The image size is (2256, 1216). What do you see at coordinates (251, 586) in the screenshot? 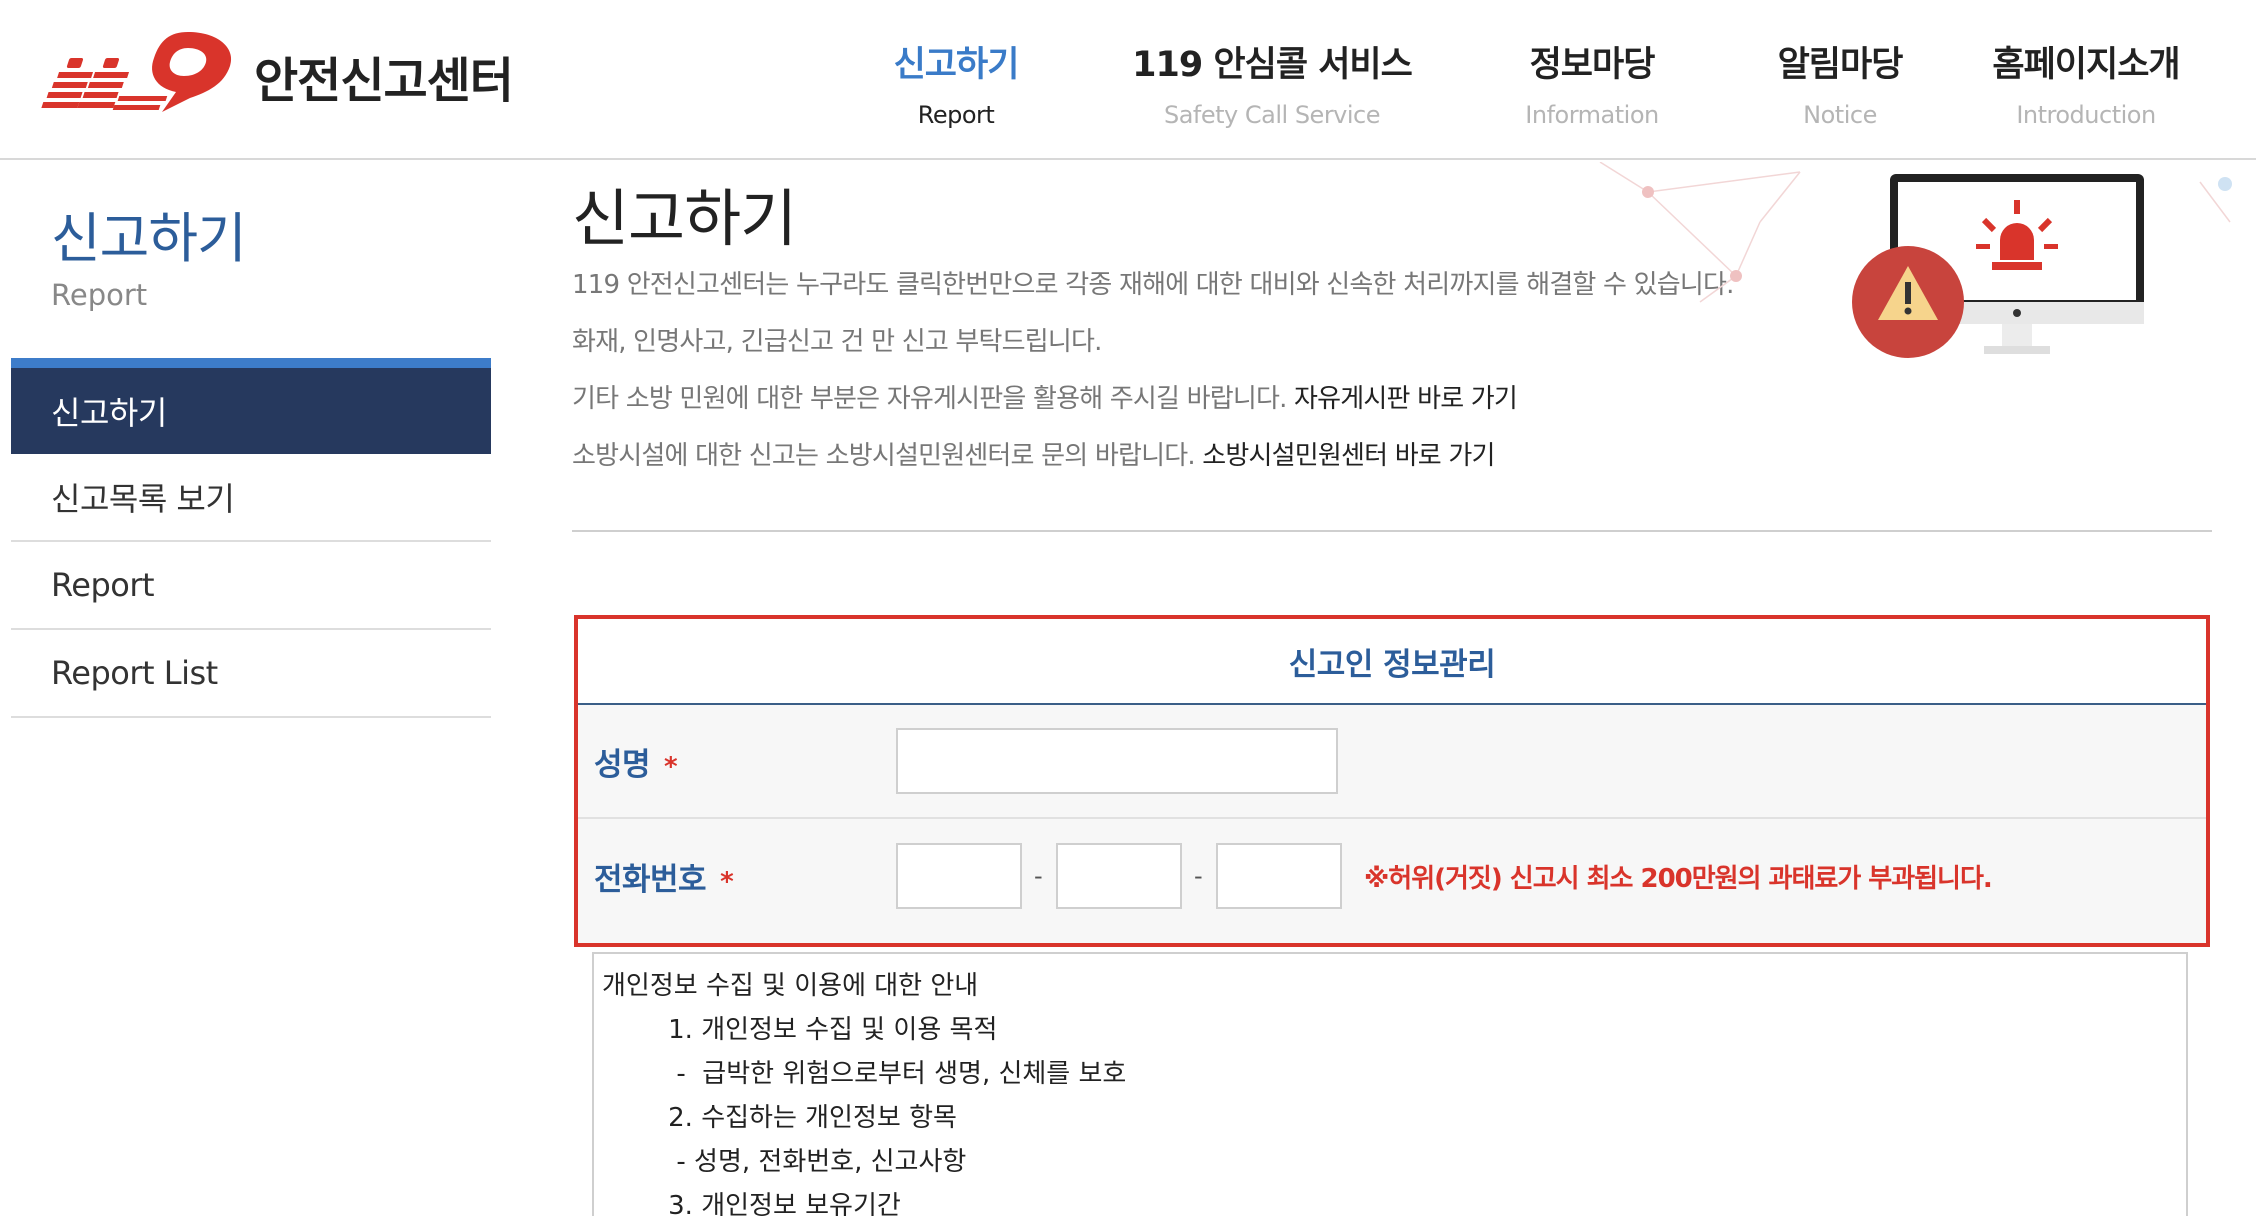
I see `sidebar-item-report-en: Report` at bounding box center [251, 586].